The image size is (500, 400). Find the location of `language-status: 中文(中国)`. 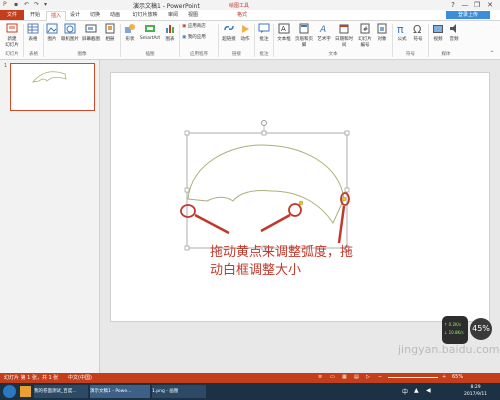

language-status: 中文(中国) is located at coordinates (80, 377).